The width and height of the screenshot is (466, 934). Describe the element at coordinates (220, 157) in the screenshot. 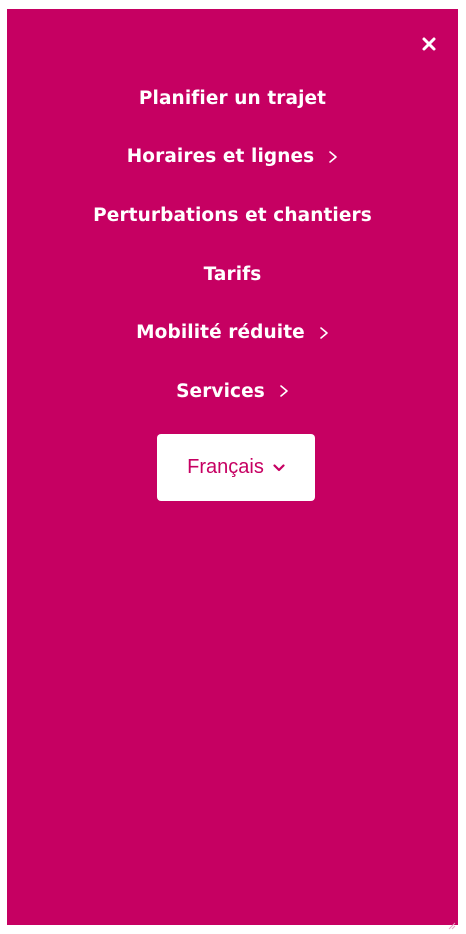

I see `nav-item-label: Horaires et lignes` at that location.